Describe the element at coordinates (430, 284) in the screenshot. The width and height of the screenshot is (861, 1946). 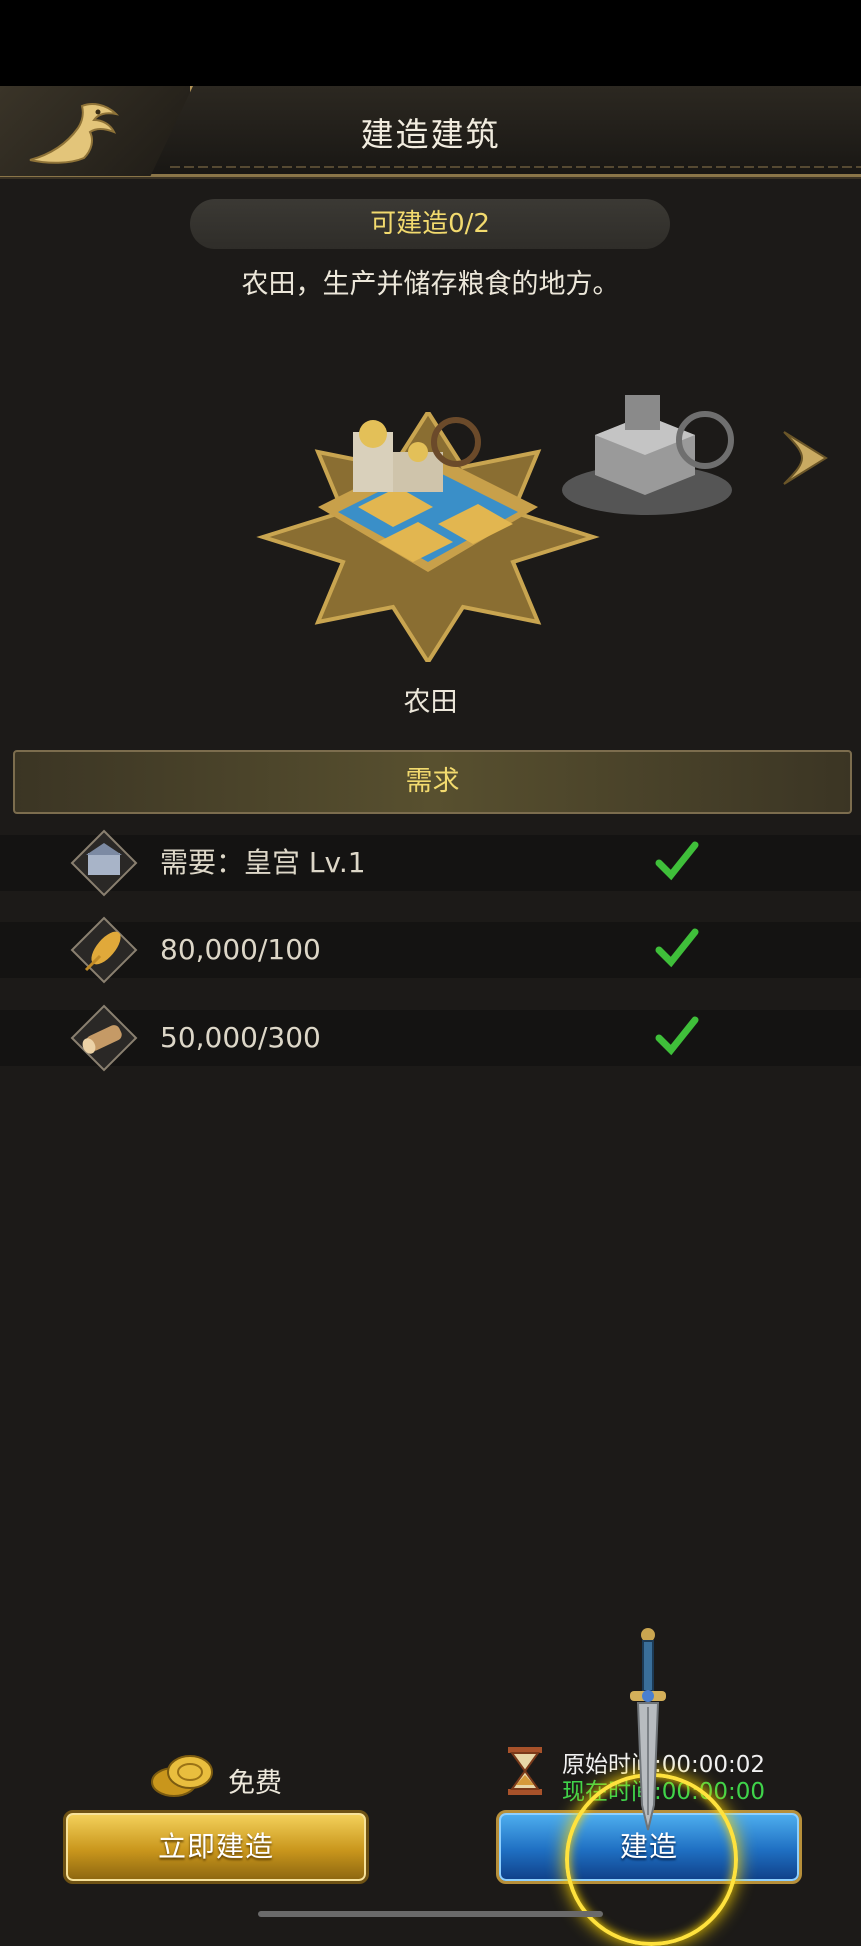
I see `building-description: 农田，生产并储存粮食的地方。` at that location.